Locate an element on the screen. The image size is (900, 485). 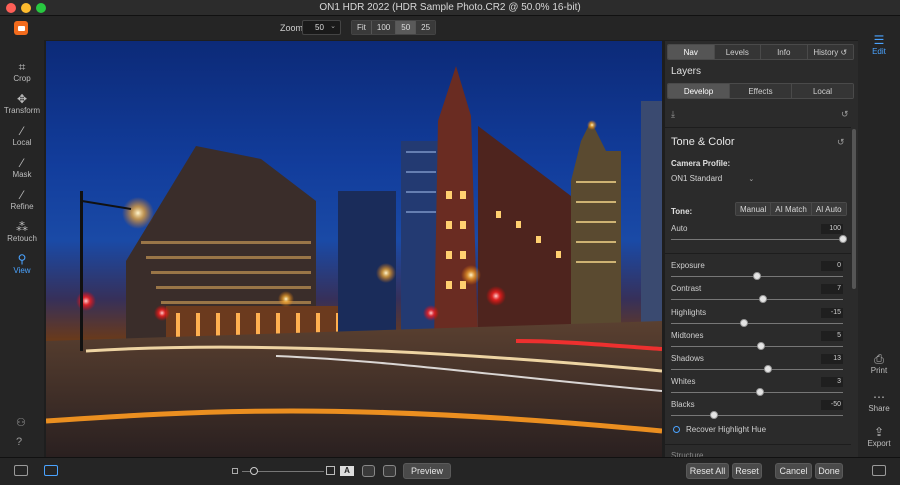
tone-color-title: Tone & Color is located at coordinates (703, 142).